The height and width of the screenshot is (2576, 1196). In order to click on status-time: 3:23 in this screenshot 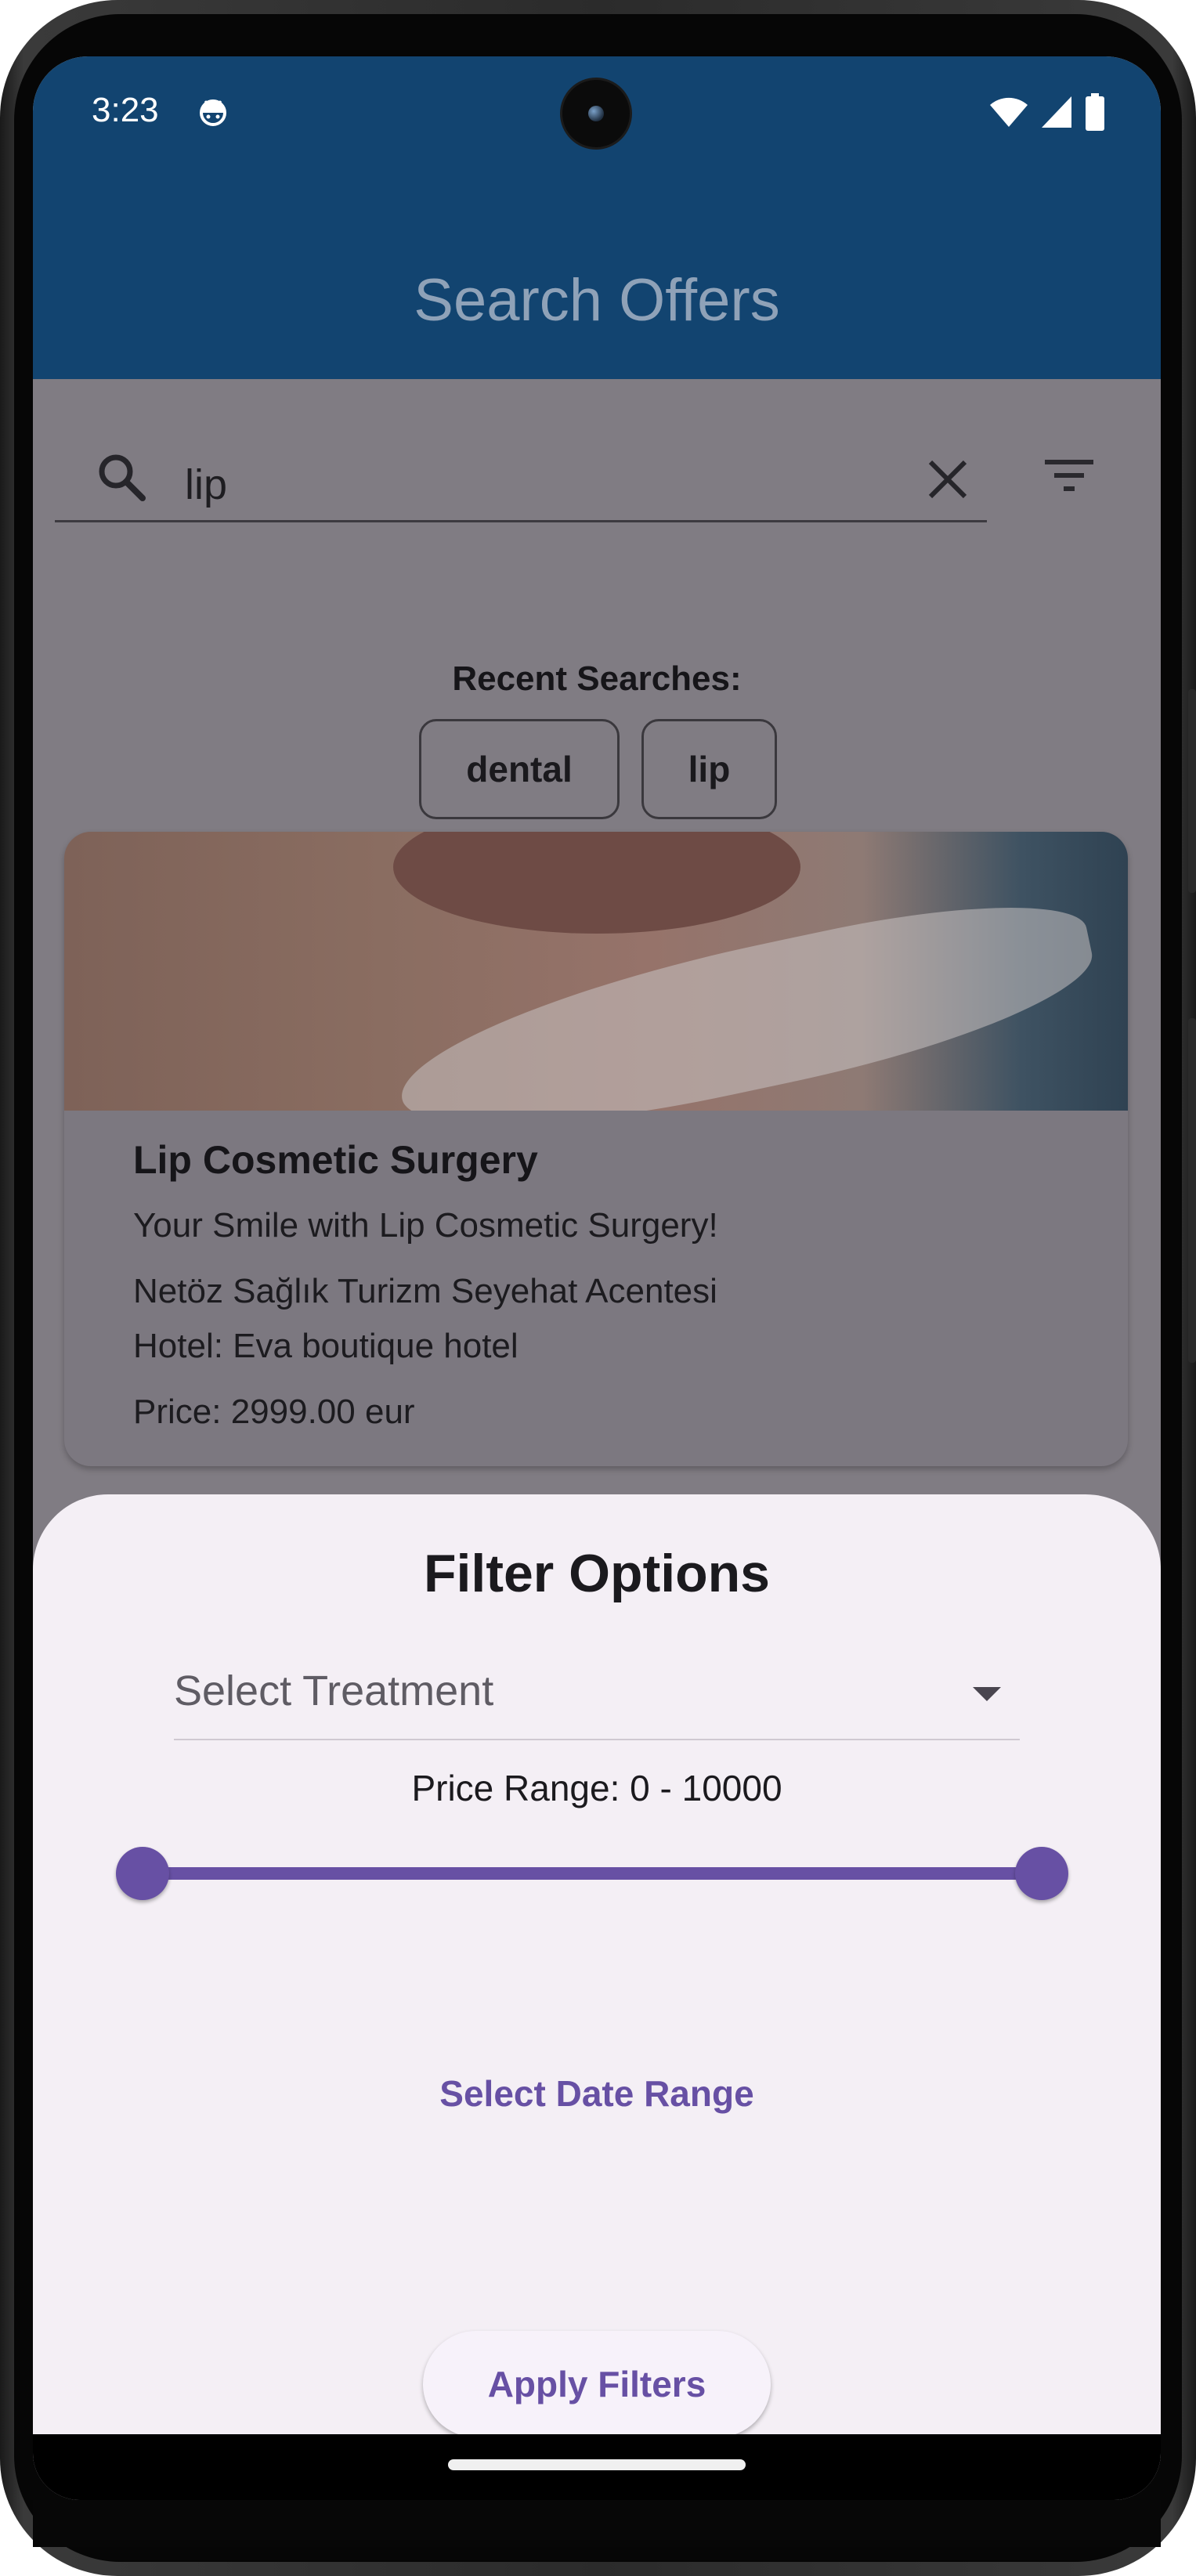, I will do `click(125, 110)`.